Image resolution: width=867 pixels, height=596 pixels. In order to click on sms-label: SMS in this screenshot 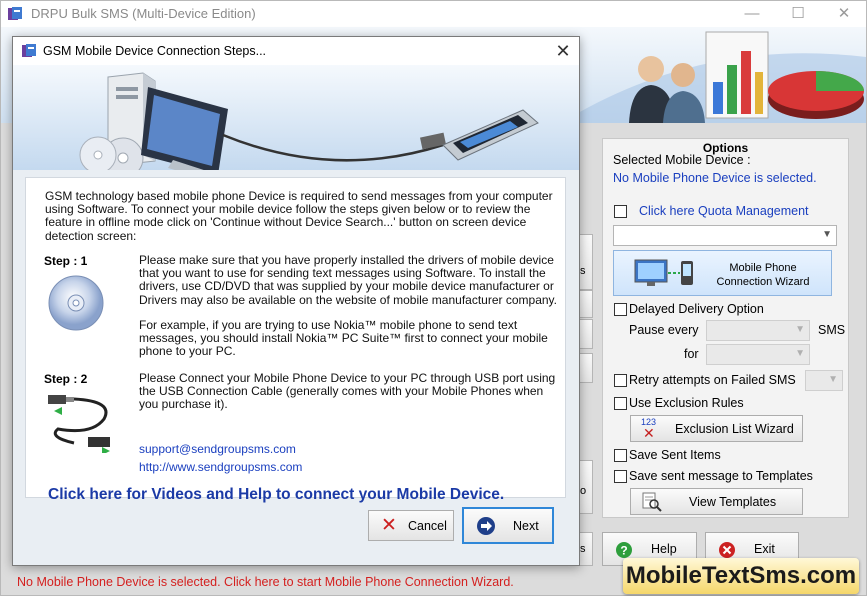, I will do `click(832, 330)`.